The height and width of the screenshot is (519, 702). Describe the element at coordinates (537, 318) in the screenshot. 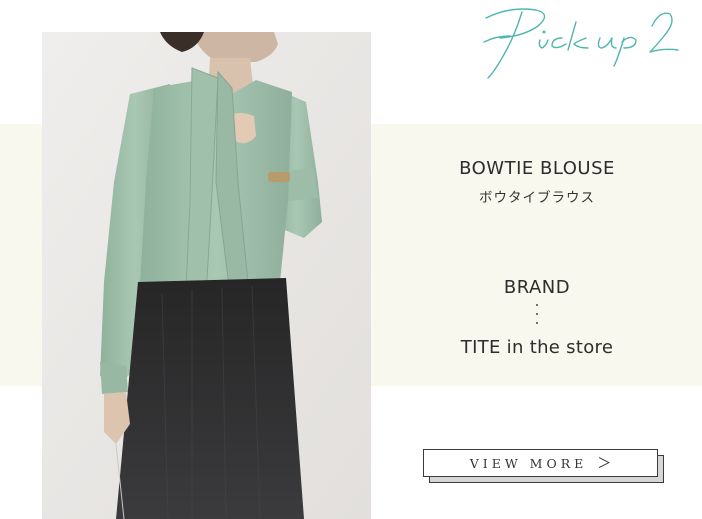

I see `brand-separator` at that location.